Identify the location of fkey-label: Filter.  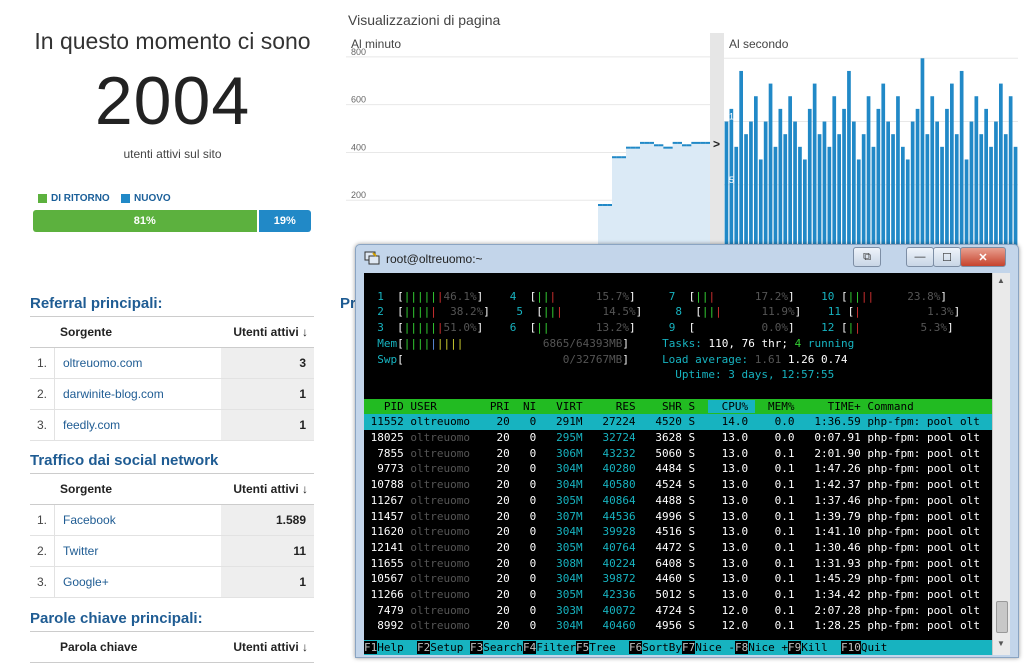
(556, 647).